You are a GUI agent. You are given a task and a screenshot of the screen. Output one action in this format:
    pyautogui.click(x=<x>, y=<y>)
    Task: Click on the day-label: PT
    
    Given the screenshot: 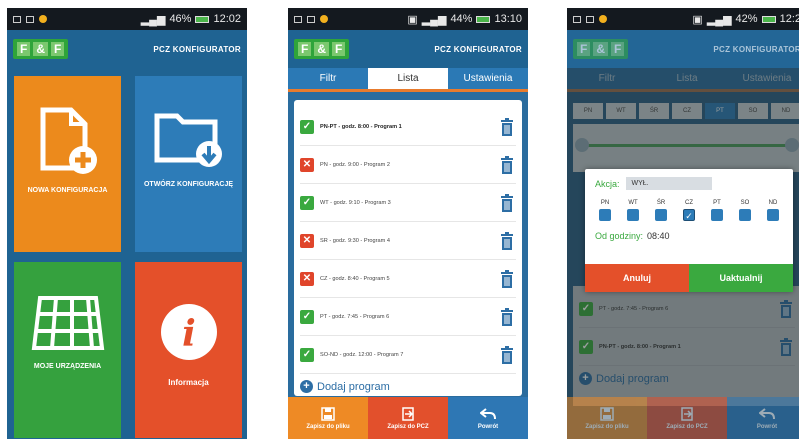 What is the action you would take?
    pyautogui.click(x=717, y=203)
    